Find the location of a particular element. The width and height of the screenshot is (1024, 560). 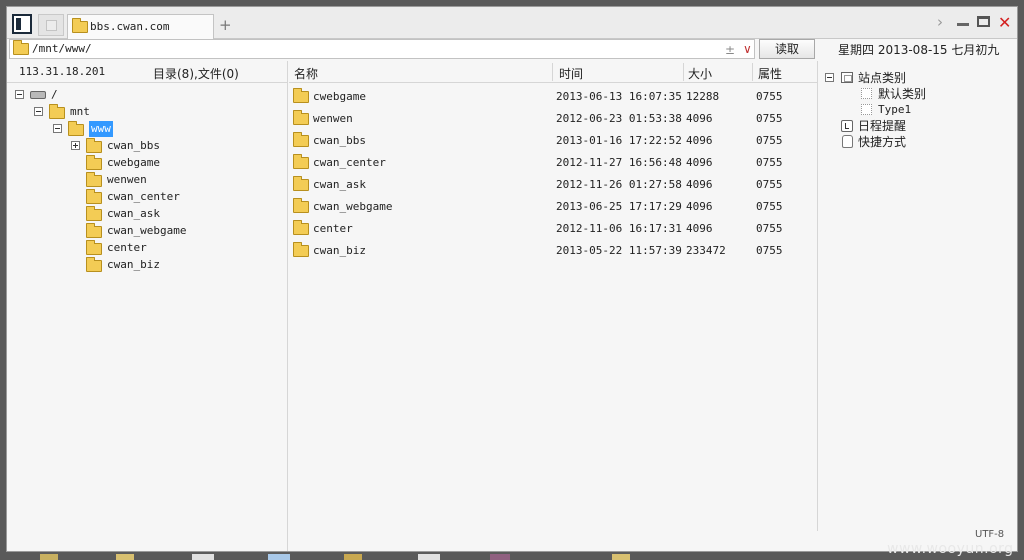

shortcuts-label: 快捷方式 is located at coordinates (882, 142).